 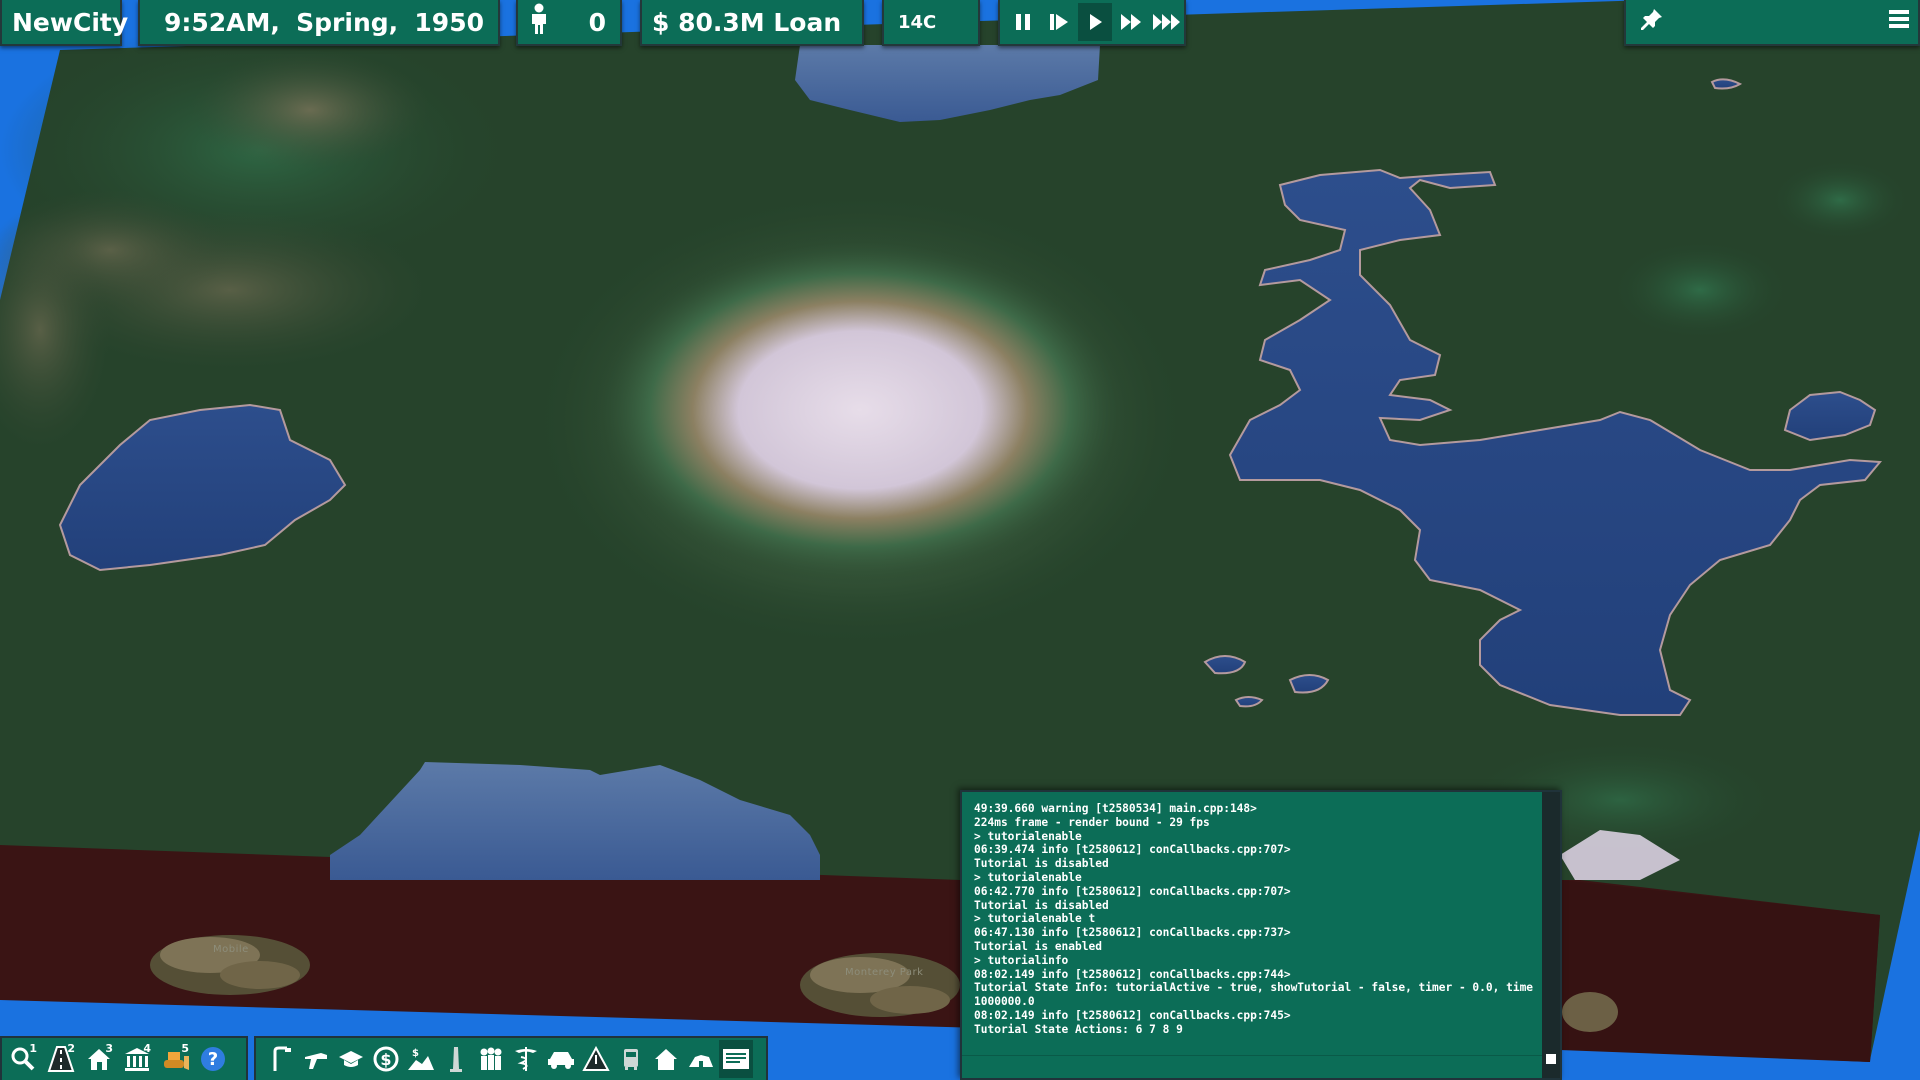 I want to click on console-line: 224ms frame - render bound - 29 fps, so click(x=1092, y=822).